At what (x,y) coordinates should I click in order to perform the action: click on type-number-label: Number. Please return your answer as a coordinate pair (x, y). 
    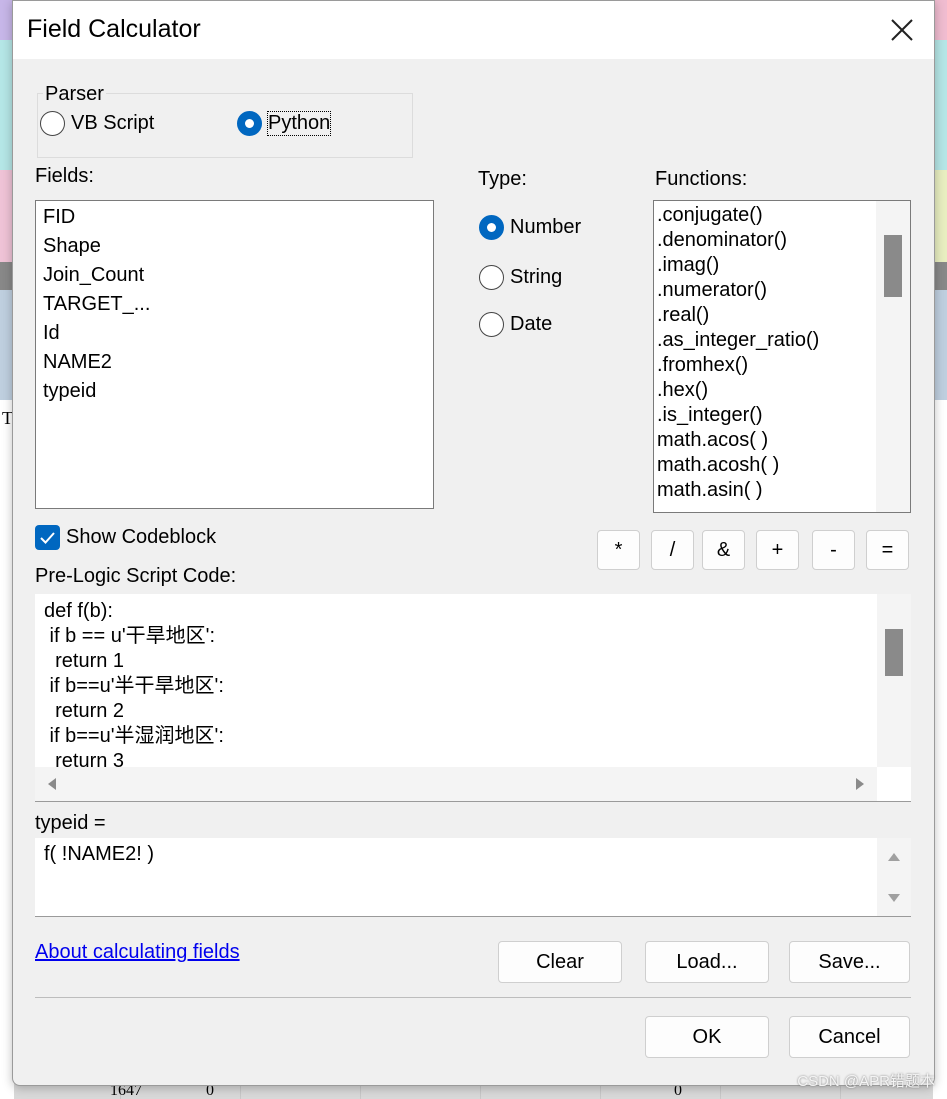
    Looking at the image, I should click on (546, 227).